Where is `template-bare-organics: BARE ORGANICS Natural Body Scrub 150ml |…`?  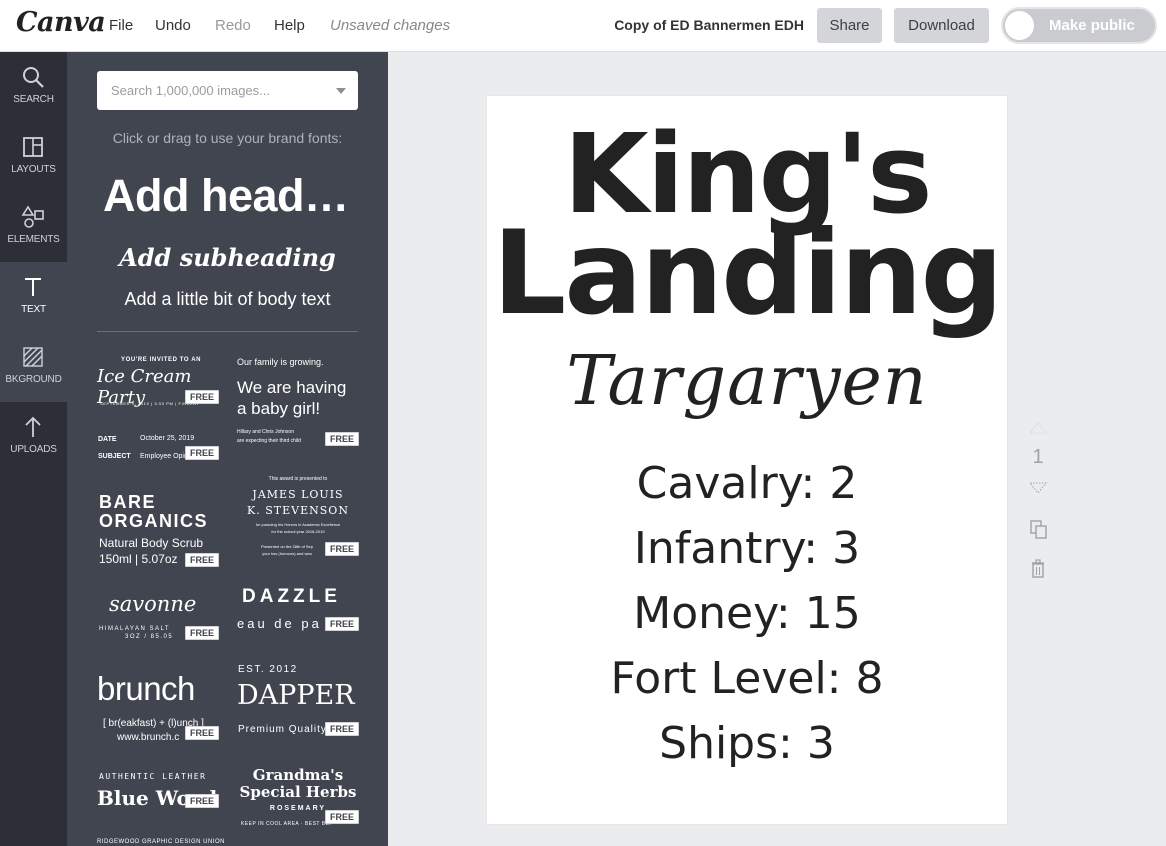 template-bare-organics: BARE ORGANICS Natural Body Scrub 150ml |… is located at coordinates (159, 529).